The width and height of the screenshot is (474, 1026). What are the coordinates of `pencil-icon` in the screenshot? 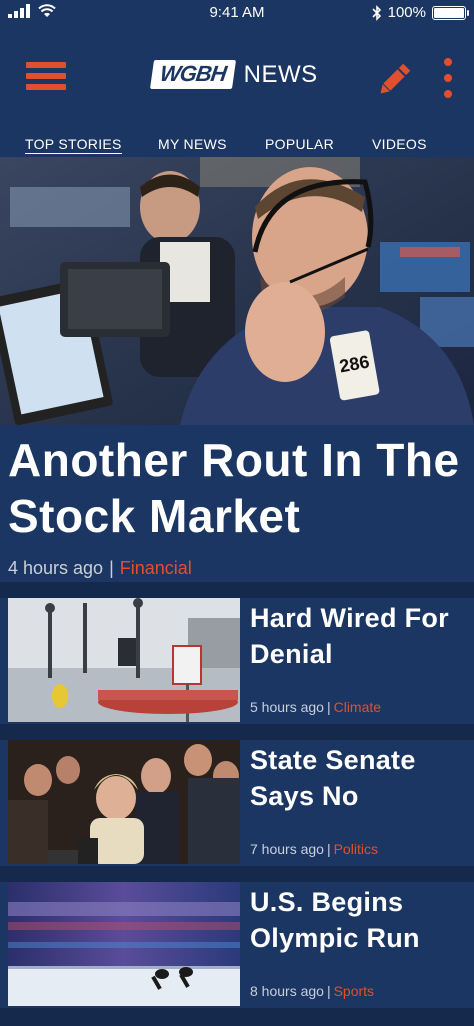 It's located at (394, 80).